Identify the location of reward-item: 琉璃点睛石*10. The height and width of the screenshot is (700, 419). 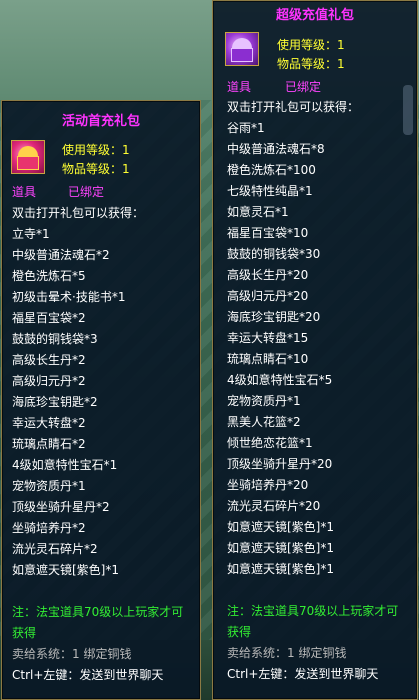
(268, 359).